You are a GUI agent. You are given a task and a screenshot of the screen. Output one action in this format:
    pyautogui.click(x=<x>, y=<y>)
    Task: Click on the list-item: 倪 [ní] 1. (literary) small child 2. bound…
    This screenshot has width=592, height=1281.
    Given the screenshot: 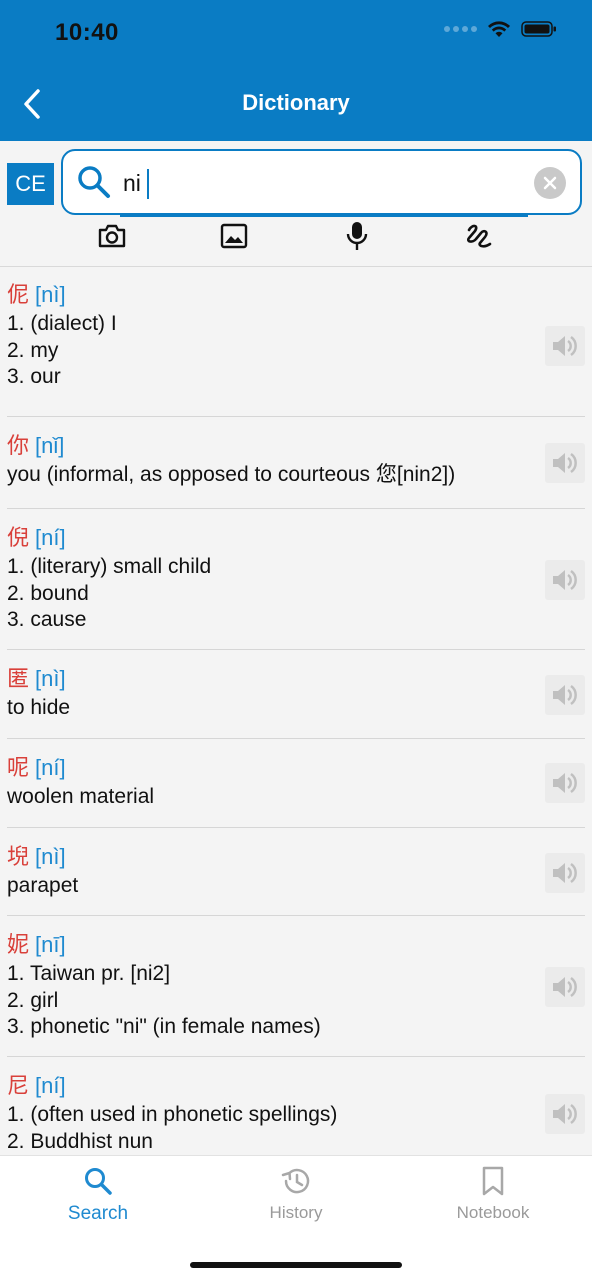 What is the action you would take?
    pyautogui.click(x=296, y=579)
    